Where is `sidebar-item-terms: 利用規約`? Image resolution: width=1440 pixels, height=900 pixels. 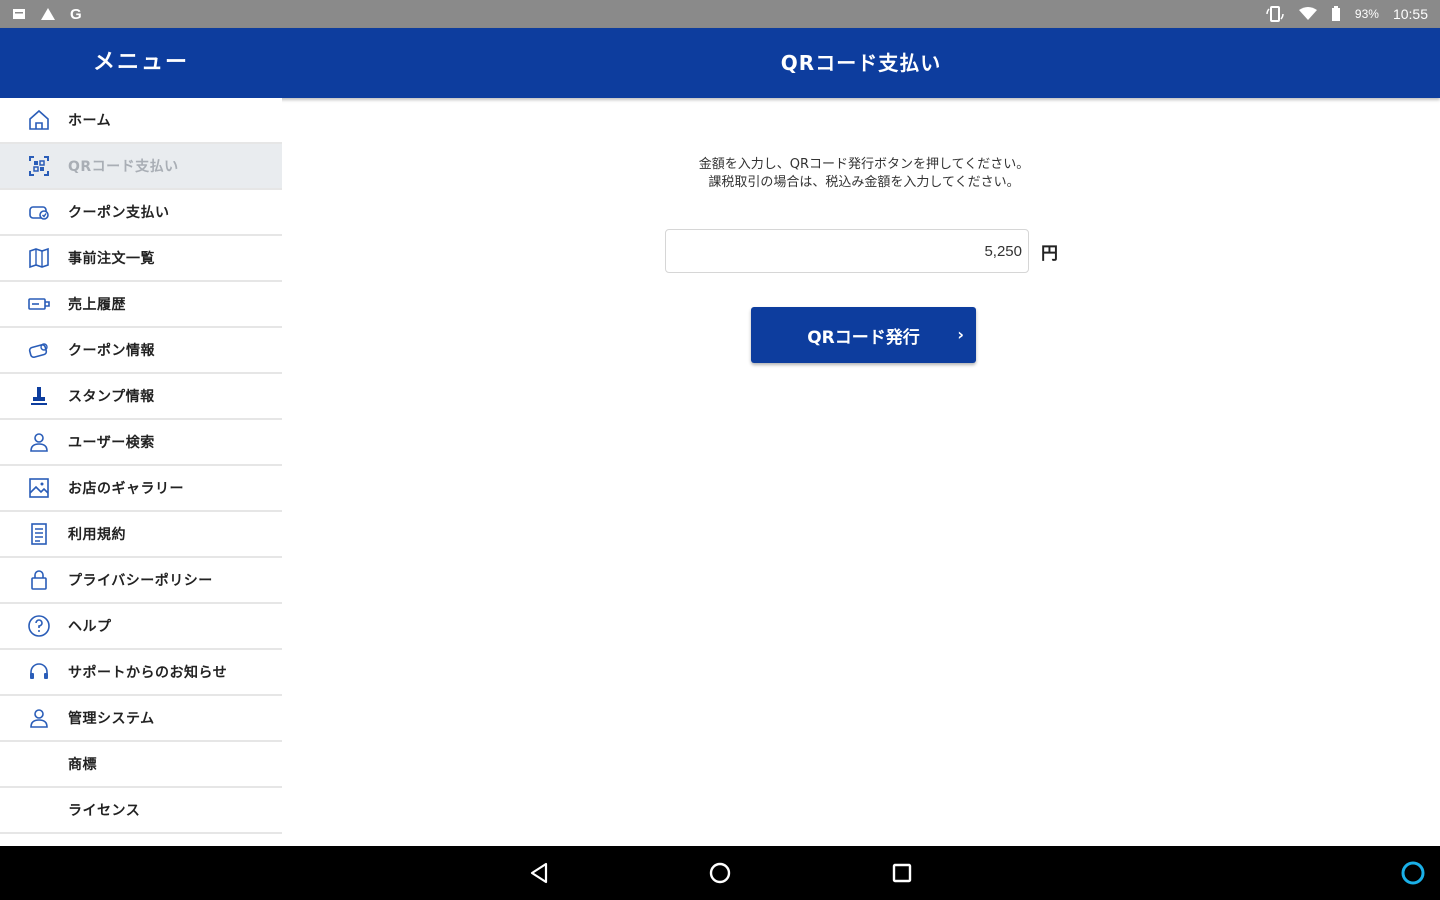 sidebar-item-terms: 利用規約 is located at coordinates (141, 535).